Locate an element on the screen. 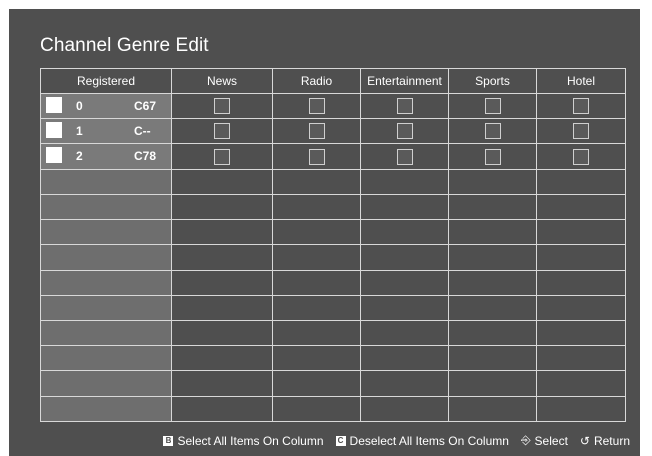  column-header-hotel: Hotel is located at coordinates (581, 81).